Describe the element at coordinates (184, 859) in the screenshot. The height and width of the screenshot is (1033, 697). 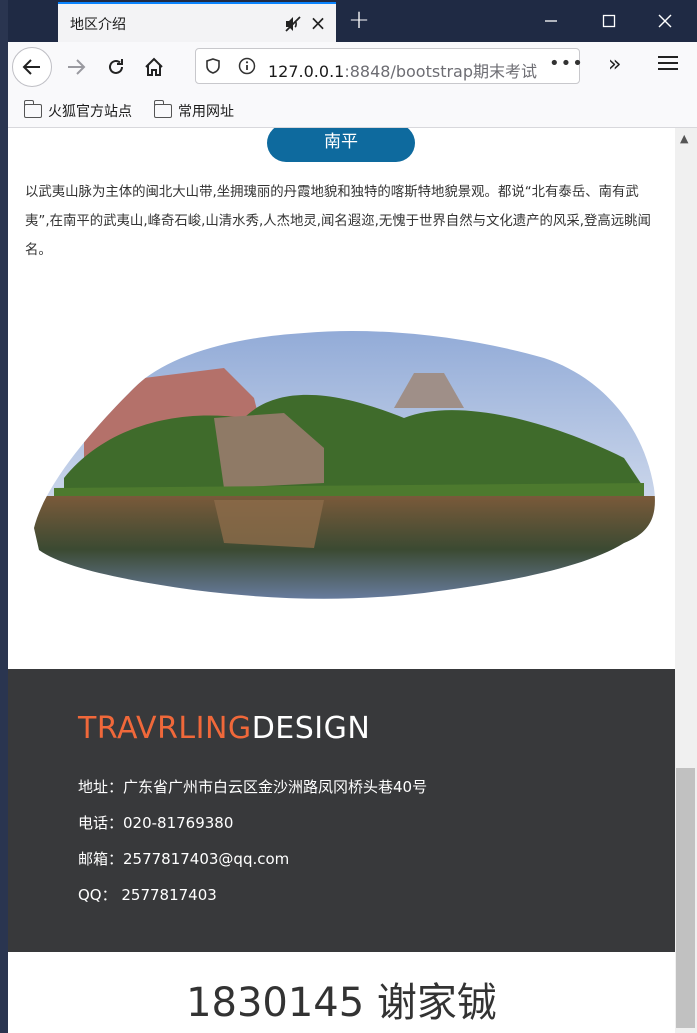
I see `footer-email: 邮箱：2577817403@qq.com` at that location.